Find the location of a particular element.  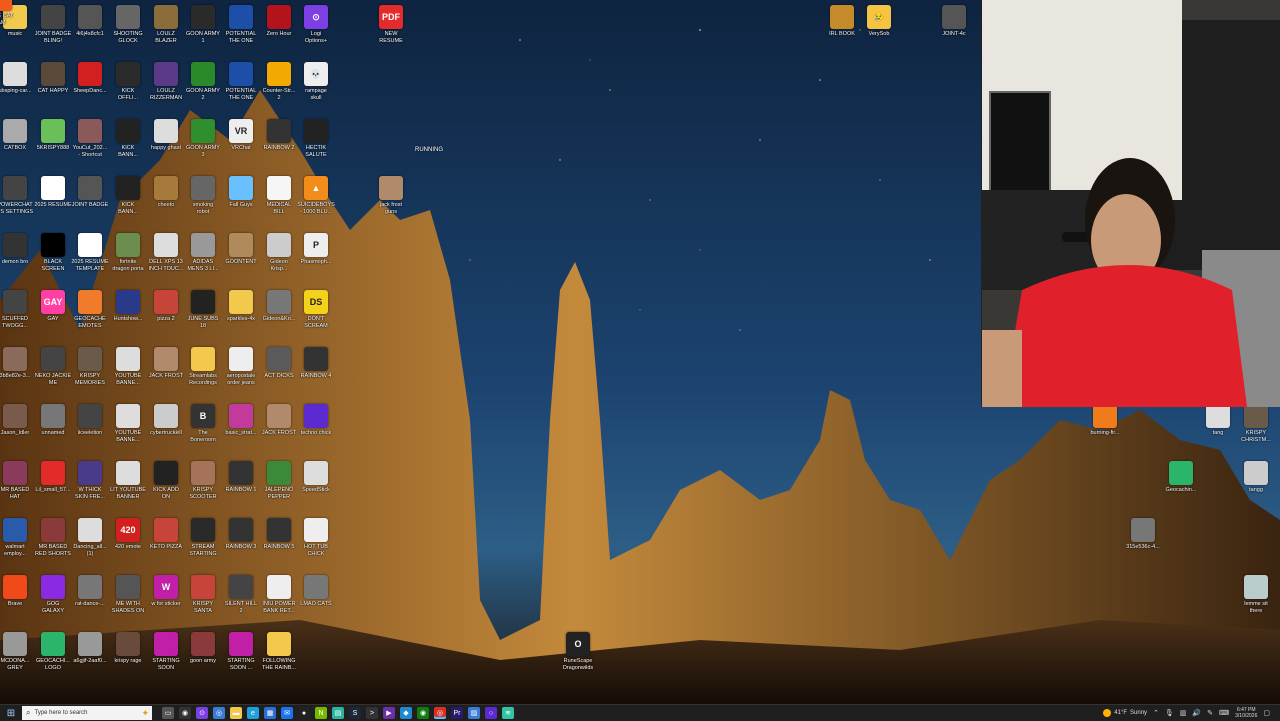

desktop-icon: Dancing_all... (1) is located at coordinates (90, 543).